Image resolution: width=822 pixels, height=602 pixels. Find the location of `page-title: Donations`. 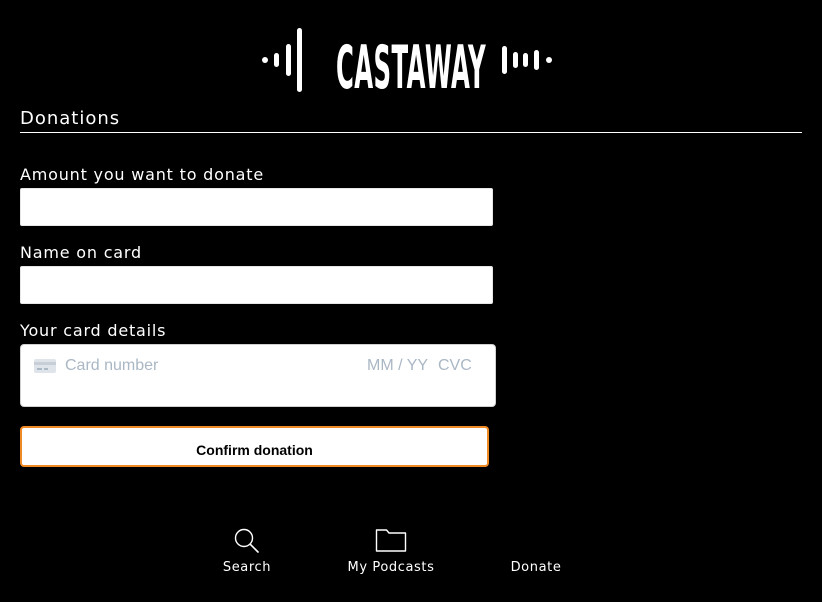

page-title: Donations is located at coordinates (70, 118).